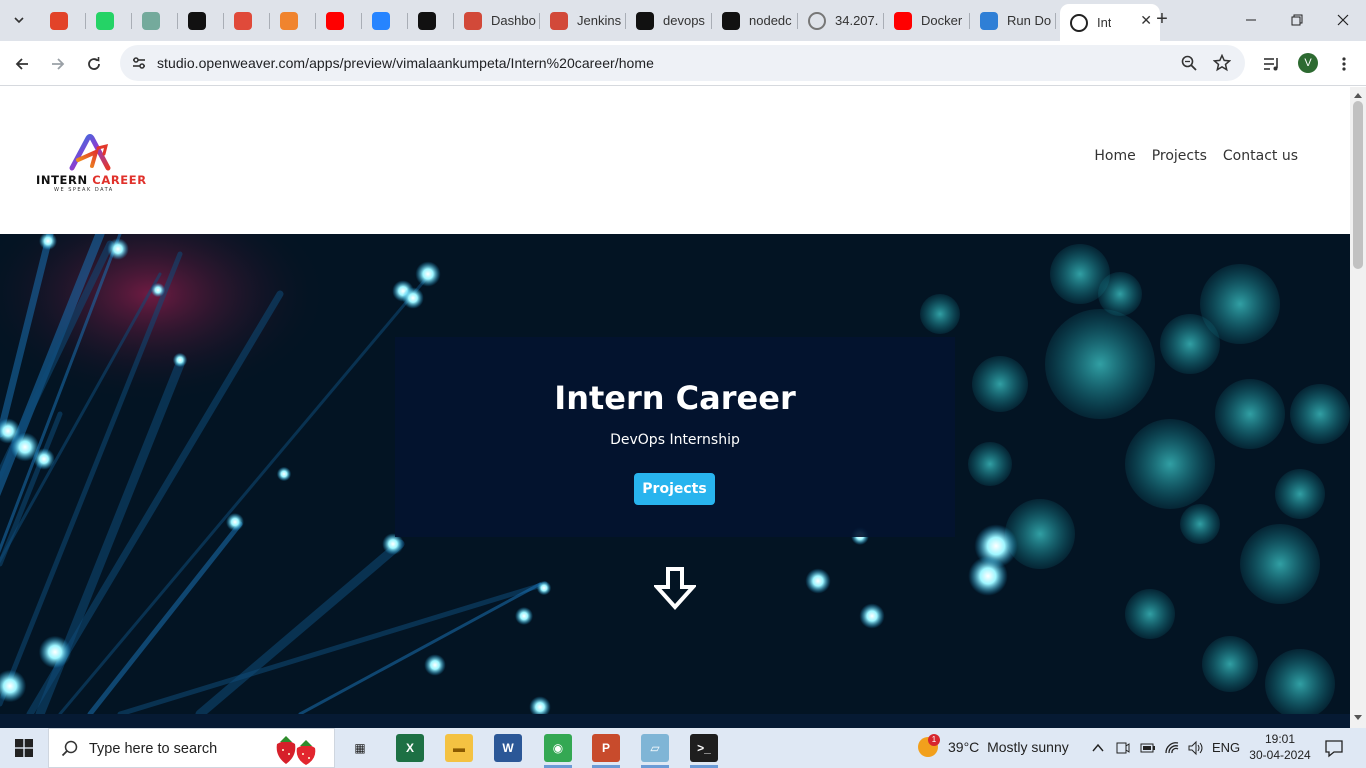  I want to click on volume-icon, so click(1196, 748).